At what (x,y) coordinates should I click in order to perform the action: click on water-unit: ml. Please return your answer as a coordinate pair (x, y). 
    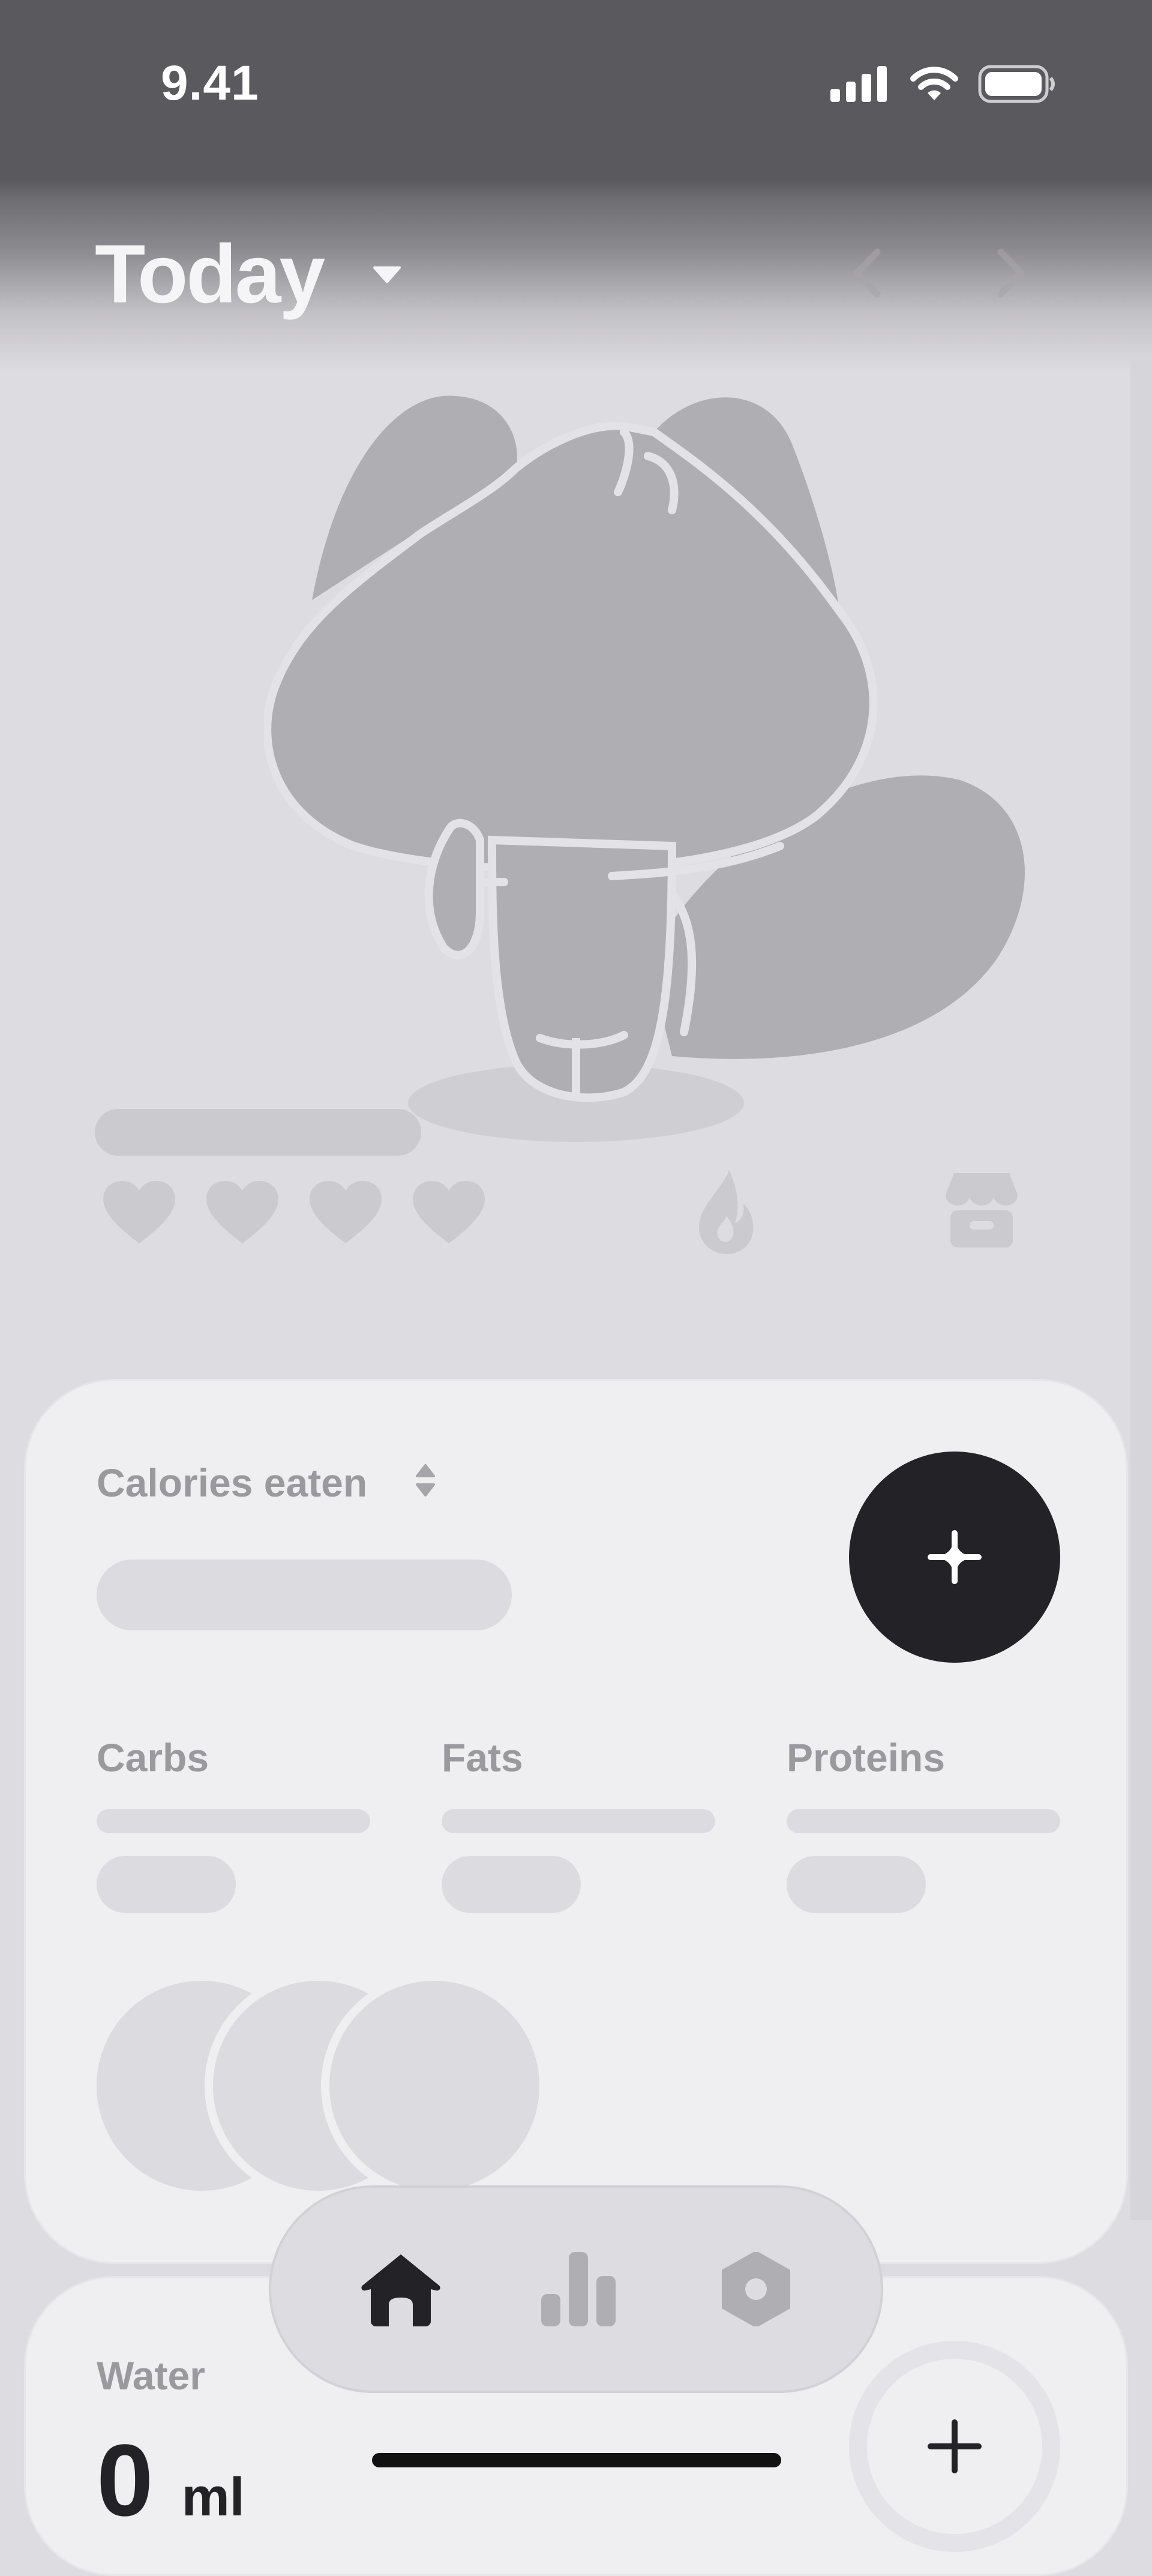
    Looking at the image, I should click on (213, 2497).